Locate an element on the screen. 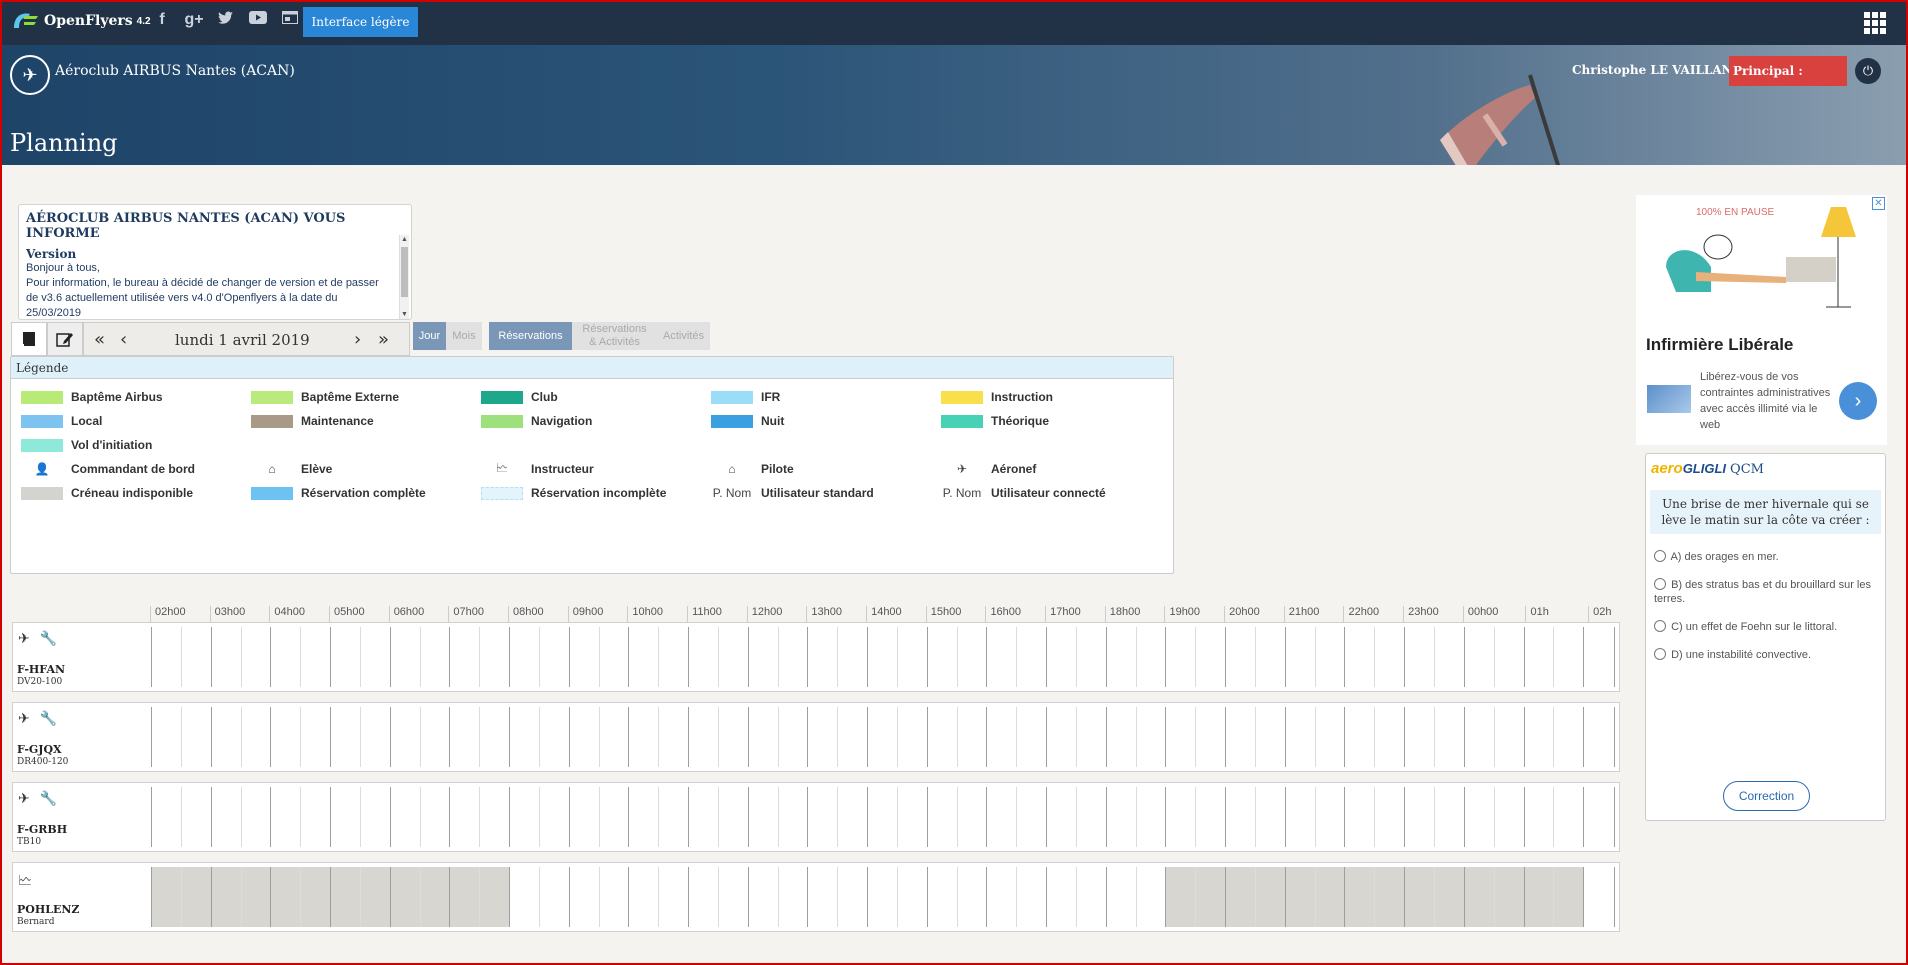 The width and height of the screenshot is (1908, 965). next-week-icon: » is located at coordinates (383, 339).